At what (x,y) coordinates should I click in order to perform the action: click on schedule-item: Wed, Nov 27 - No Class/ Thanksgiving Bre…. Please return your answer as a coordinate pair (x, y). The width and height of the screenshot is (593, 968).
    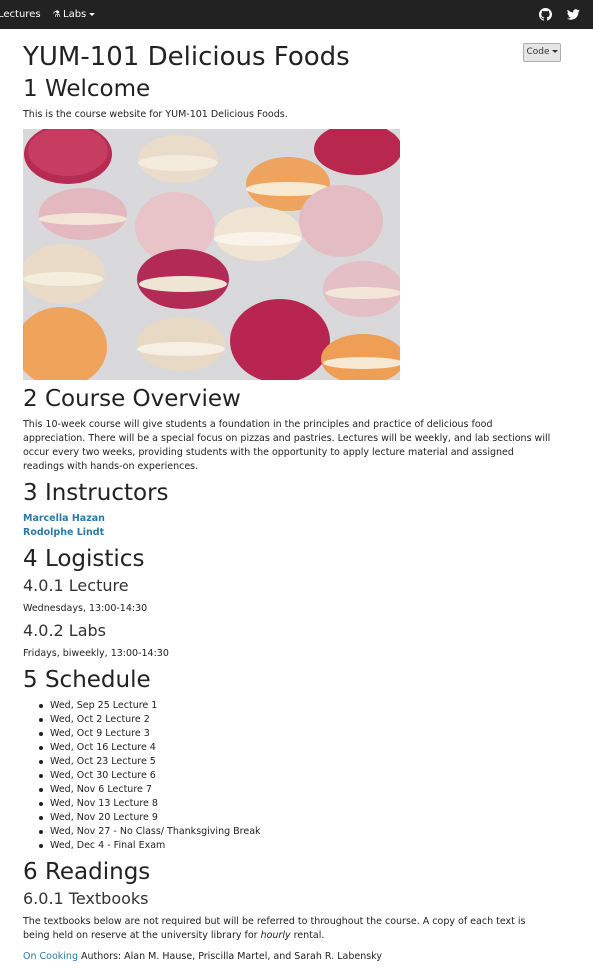
    Looking at the image, I should click on (142, 832).